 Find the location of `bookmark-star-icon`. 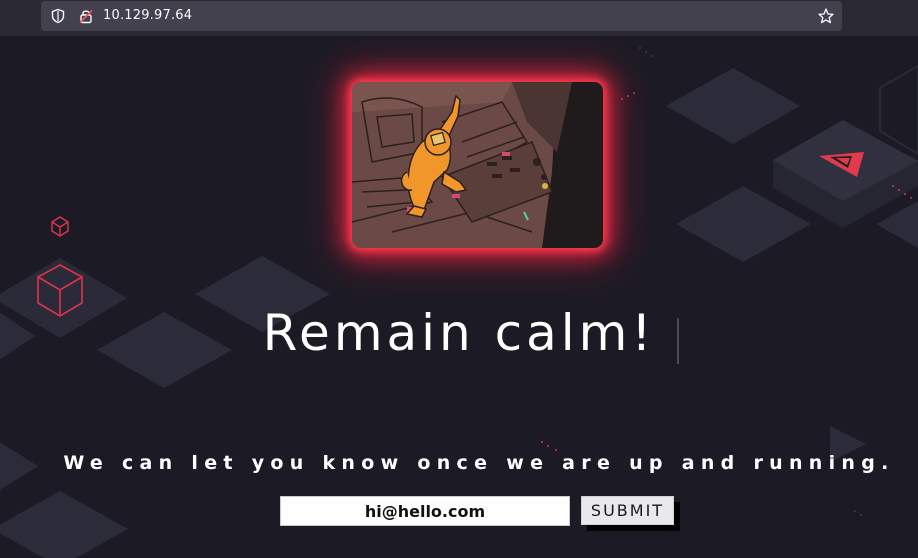

bookmark-star-icon is located at coordinates (826, 16).